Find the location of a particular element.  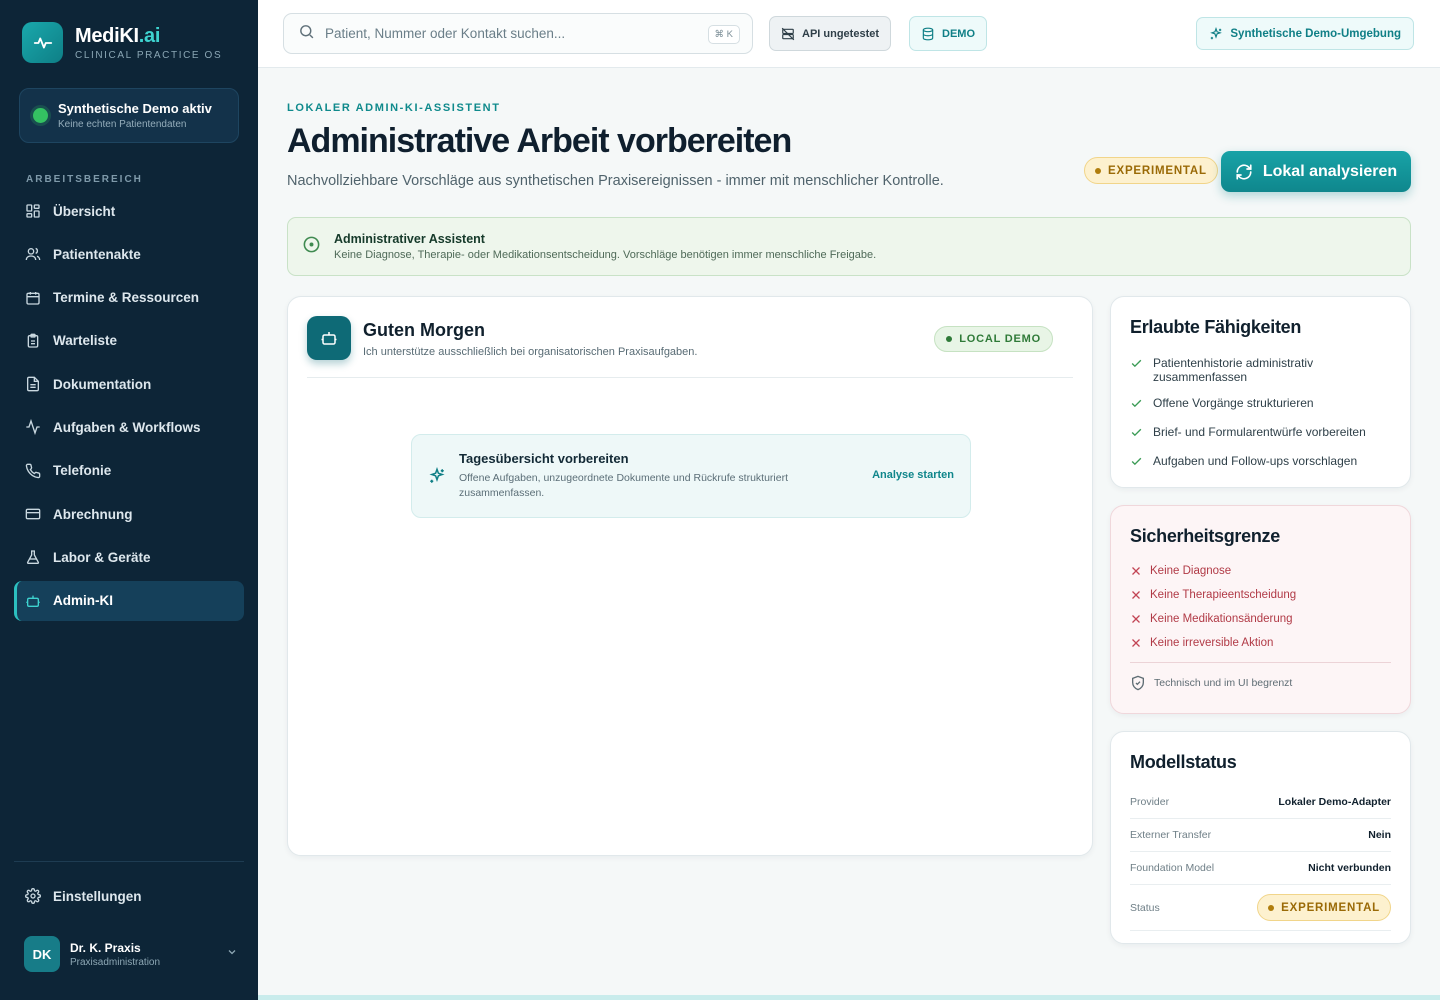

sidebar-item-warteliste: Warteliste is located at coordinates (129, 341).